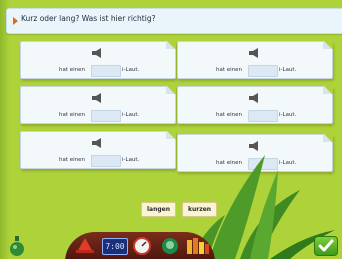  What do you see at coordinates (159, 209) in the screenshot?
I see `answer-tile-langen: langen` at bounding box center [159, 209].